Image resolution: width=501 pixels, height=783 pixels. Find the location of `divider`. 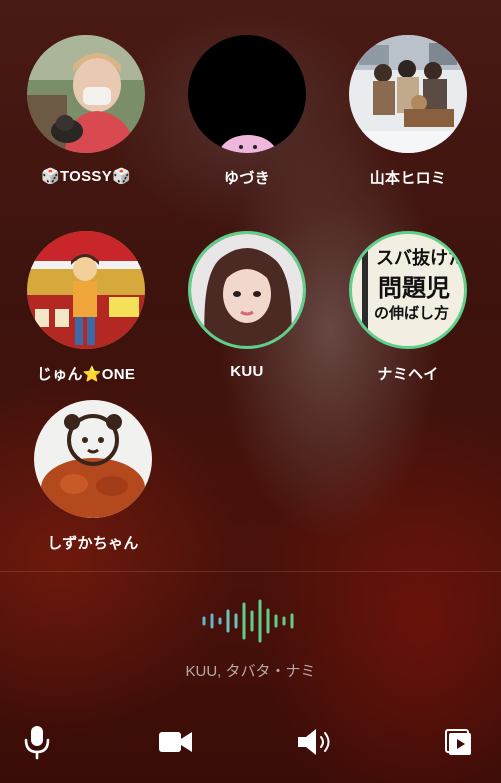

divider is located at coordinates (250, 571).